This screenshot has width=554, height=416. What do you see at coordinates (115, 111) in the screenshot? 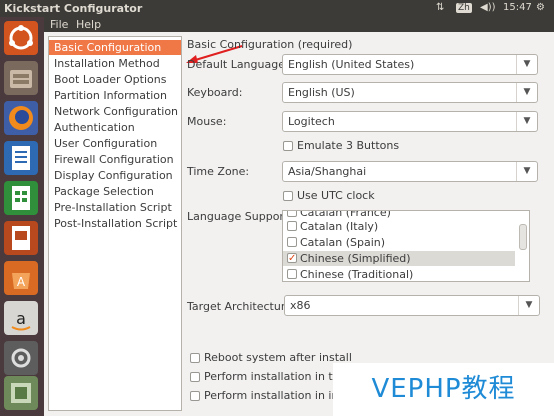
I see `nav-item-network-configuration: Network Configuration` at bounding box center [115, 111].